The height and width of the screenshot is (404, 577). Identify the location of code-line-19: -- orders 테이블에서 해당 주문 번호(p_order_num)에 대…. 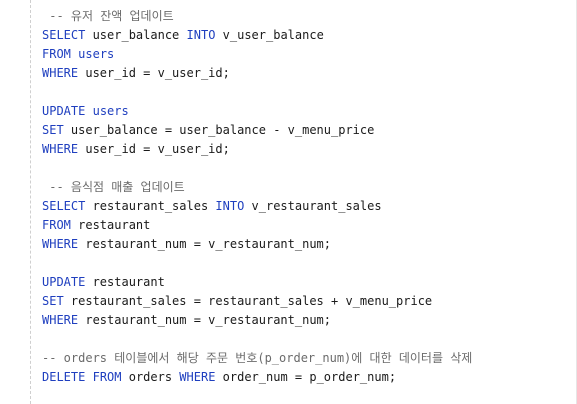
(257, 358).